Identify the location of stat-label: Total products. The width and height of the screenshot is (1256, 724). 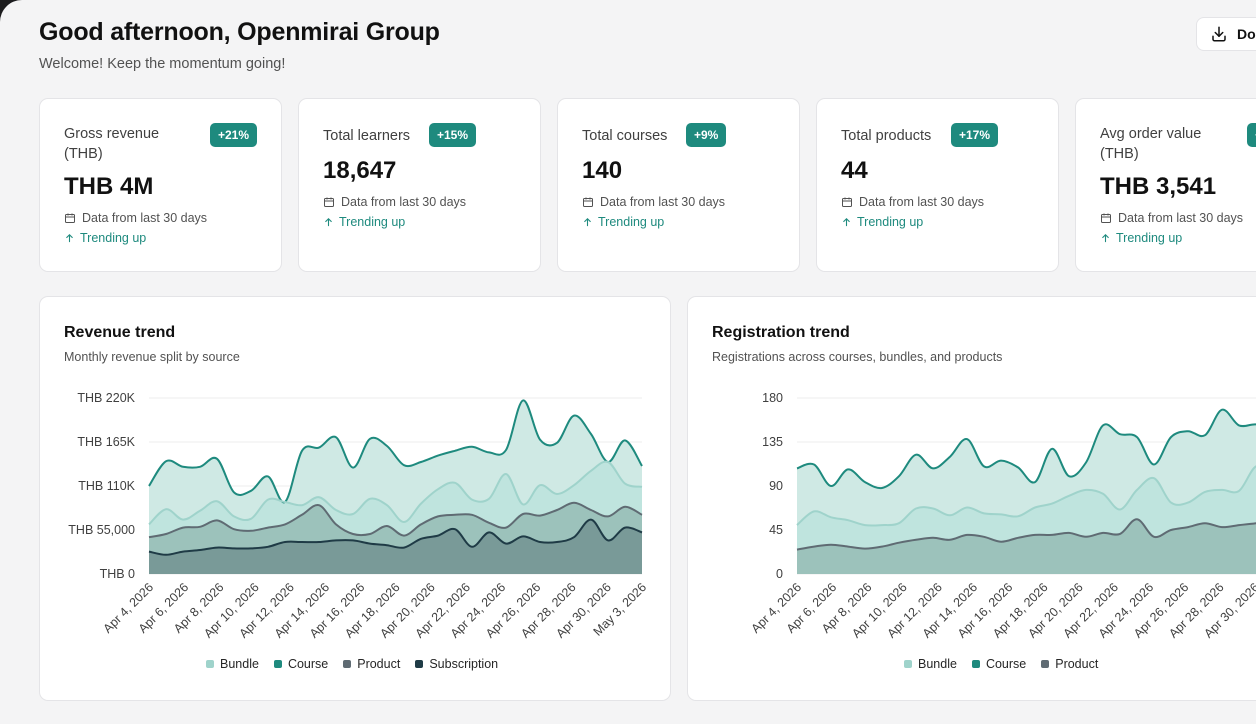
(886, 136).